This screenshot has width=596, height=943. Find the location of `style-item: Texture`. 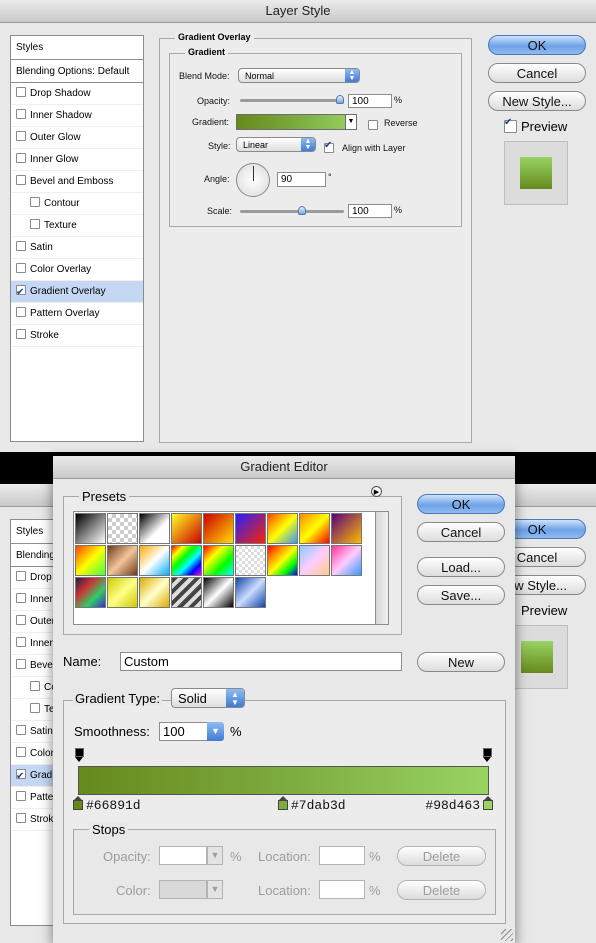

style-item: Texture is located at coordinates (77, 226).